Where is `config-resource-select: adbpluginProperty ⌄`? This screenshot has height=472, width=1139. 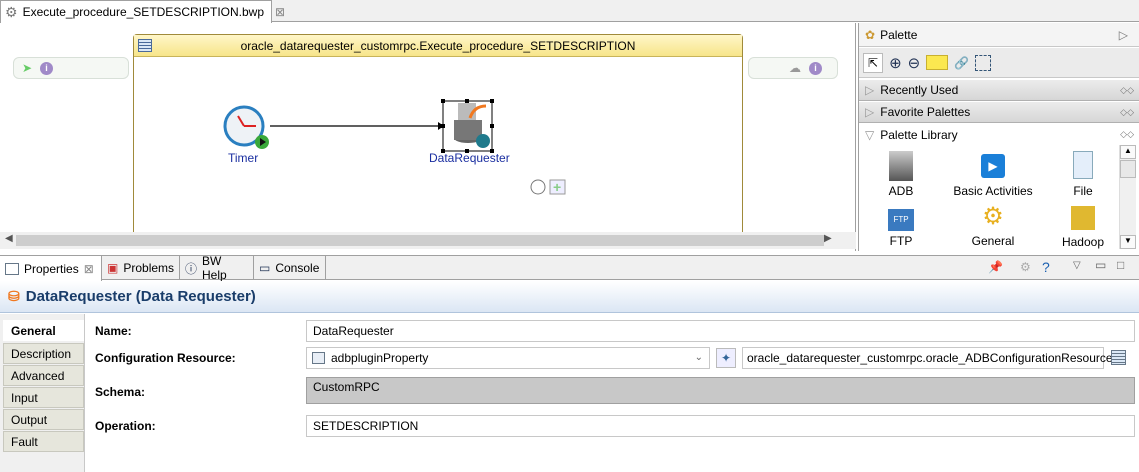
config-resource-select: adbpluginProperty ⌄ is located at coordinates (508, 358).